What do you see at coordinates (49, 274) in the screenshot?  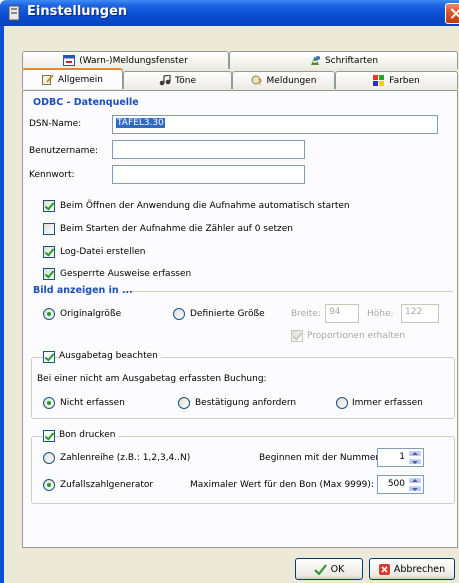 I see `blocked-ids-checkbox` at bounding box center [49, 274].